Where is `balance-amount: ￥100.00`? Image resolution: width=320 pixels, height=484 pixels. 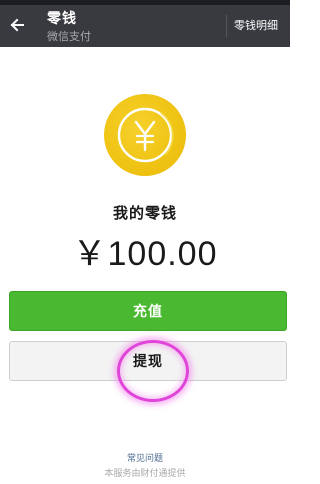
balance-amount: ￥100.00 is located at coordinates (145, 254).